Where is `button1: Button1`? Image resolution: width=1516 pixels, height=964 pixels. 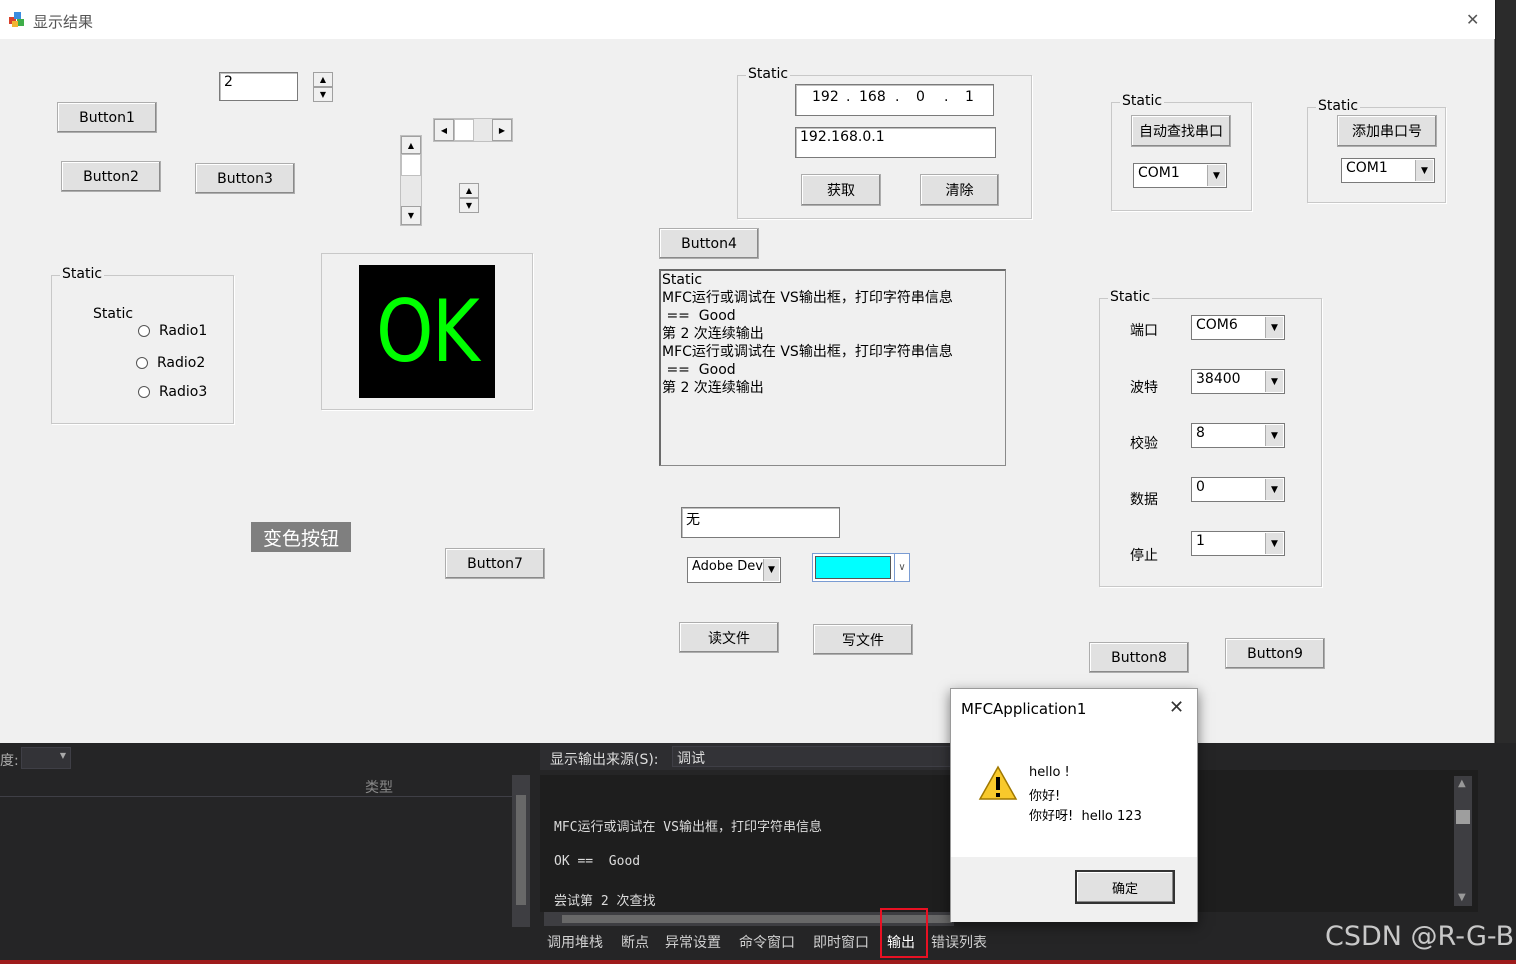
button1: Button1 is located at coordinates (107, 117).